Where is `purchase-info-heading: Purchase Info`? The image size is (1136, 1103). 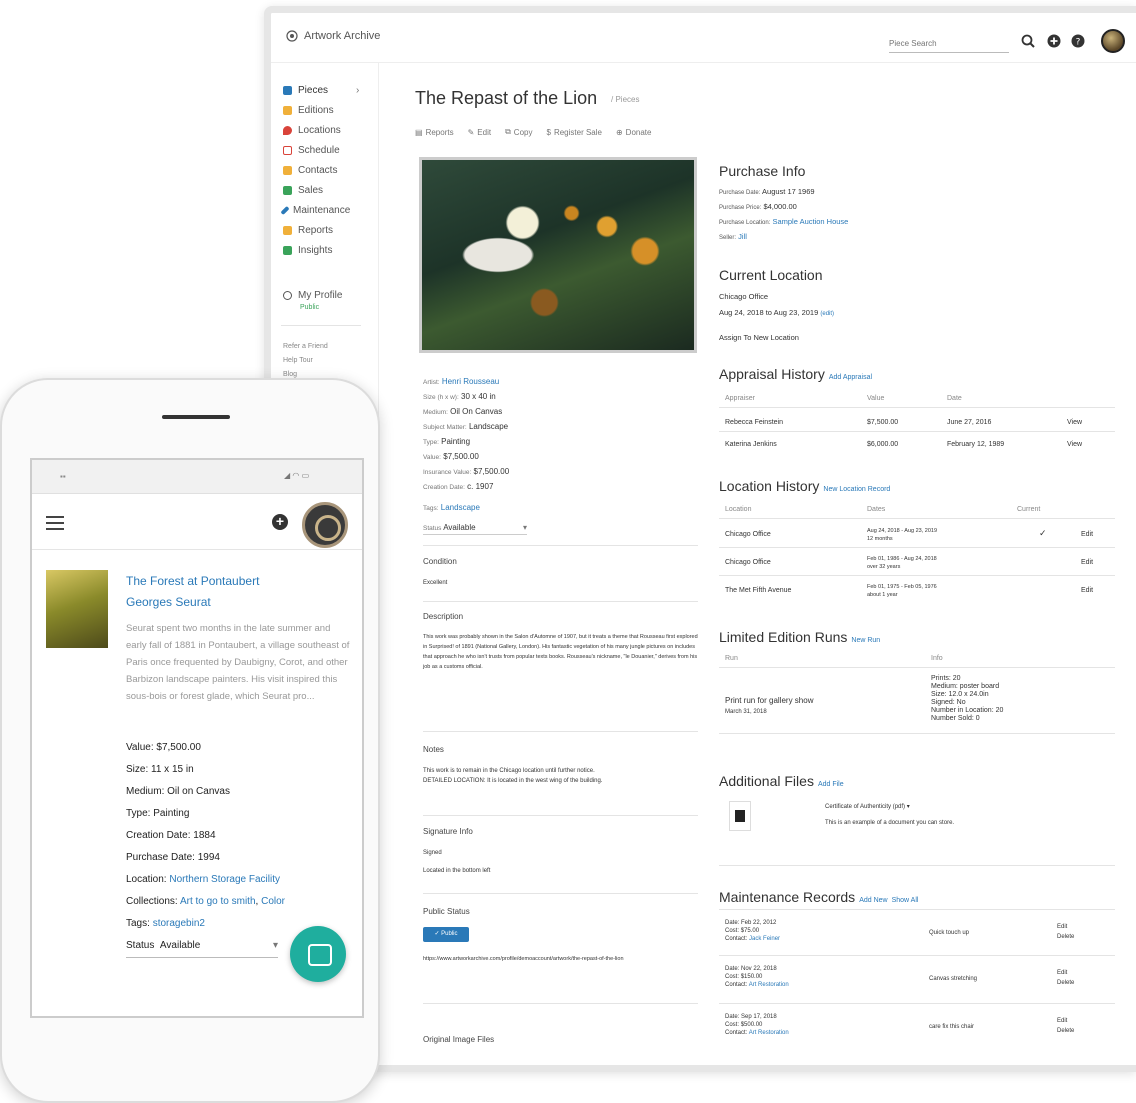 purchase-info-heading: Purchase Info is located at coordinates (762, 171).